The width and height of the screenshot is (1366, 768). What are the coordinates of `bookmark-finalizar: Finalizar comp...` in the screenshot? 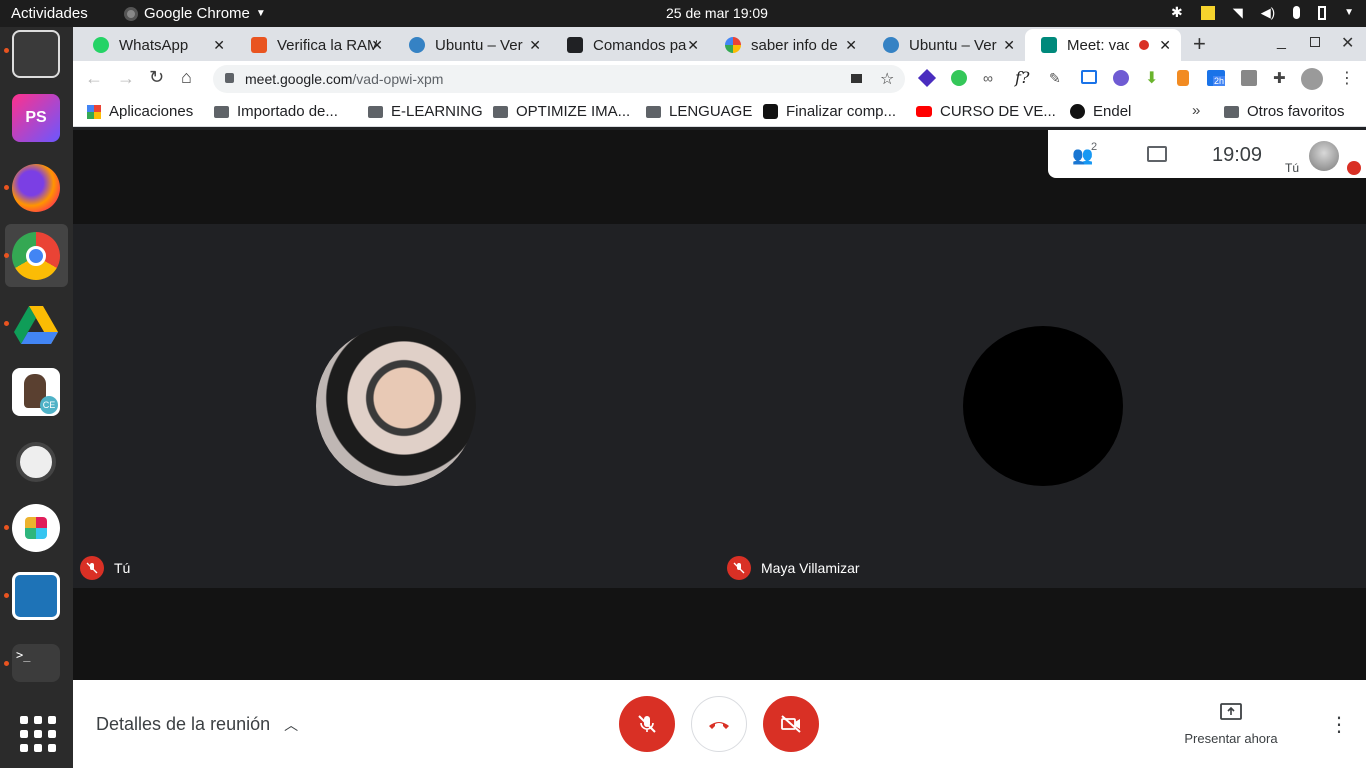 It's located at (829, 111).